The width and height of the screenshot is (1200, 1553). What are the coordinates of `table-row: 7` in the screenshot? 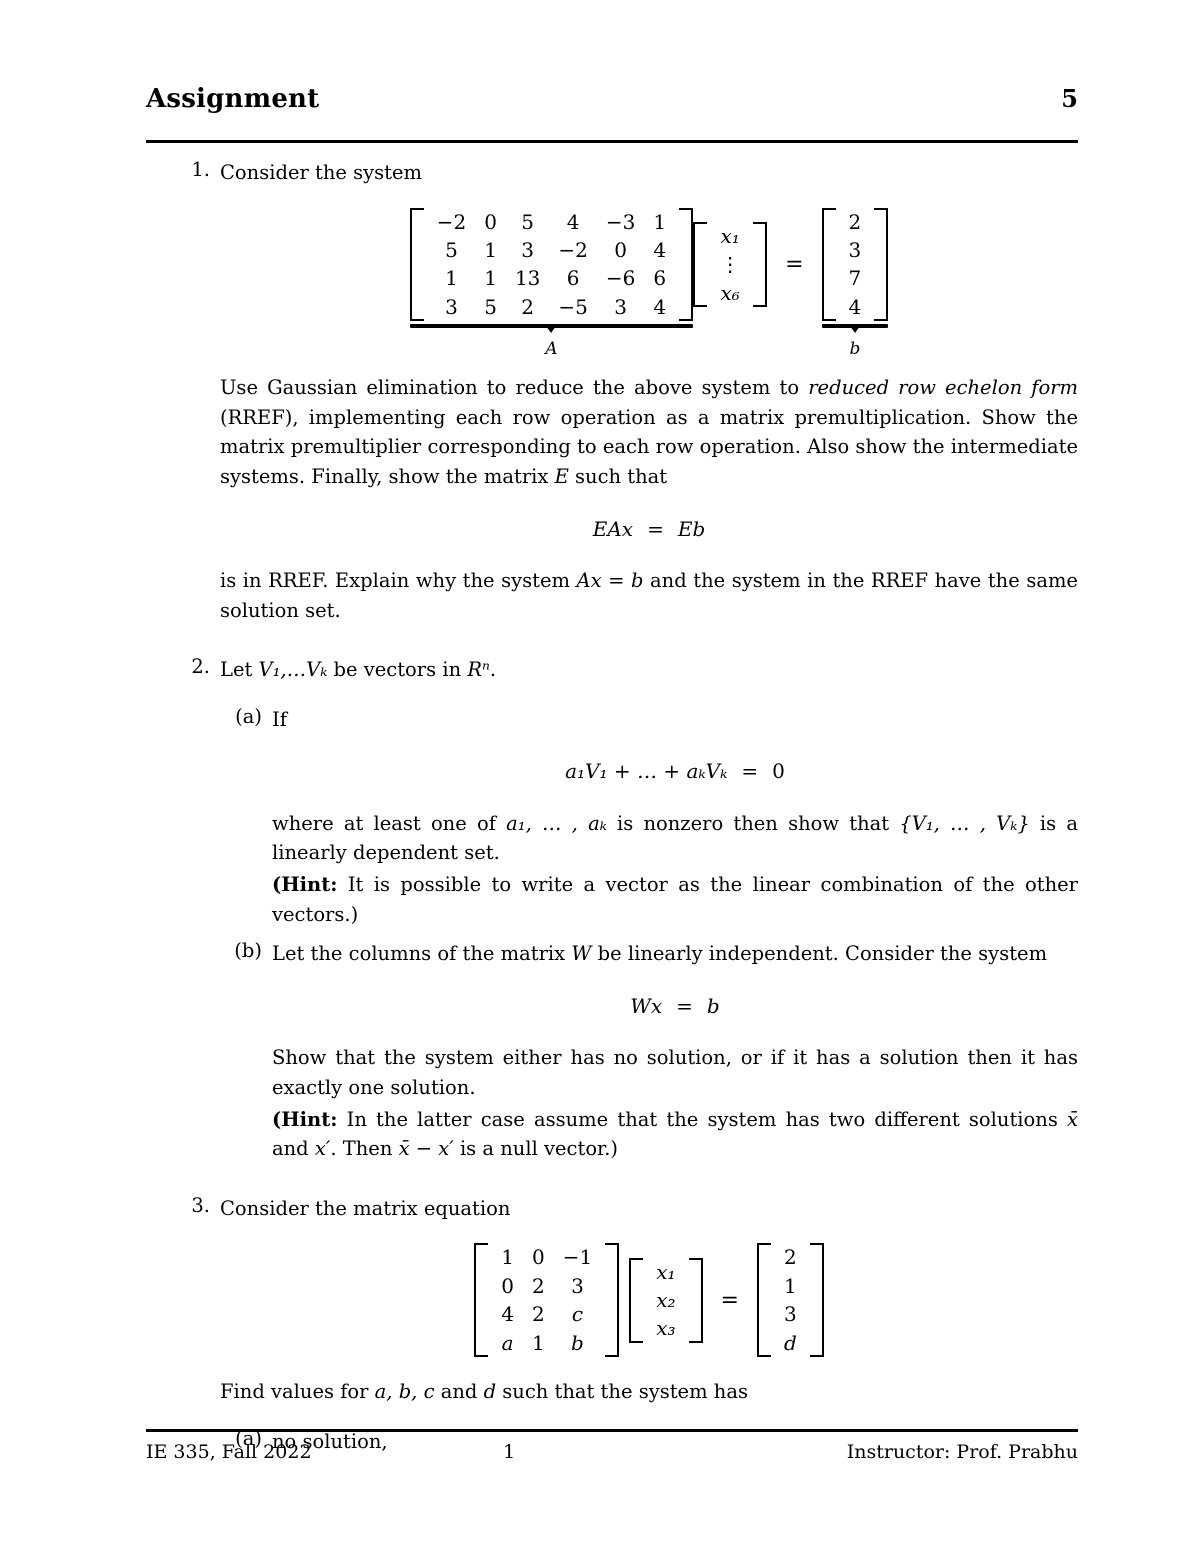 It's located at (855, 278).